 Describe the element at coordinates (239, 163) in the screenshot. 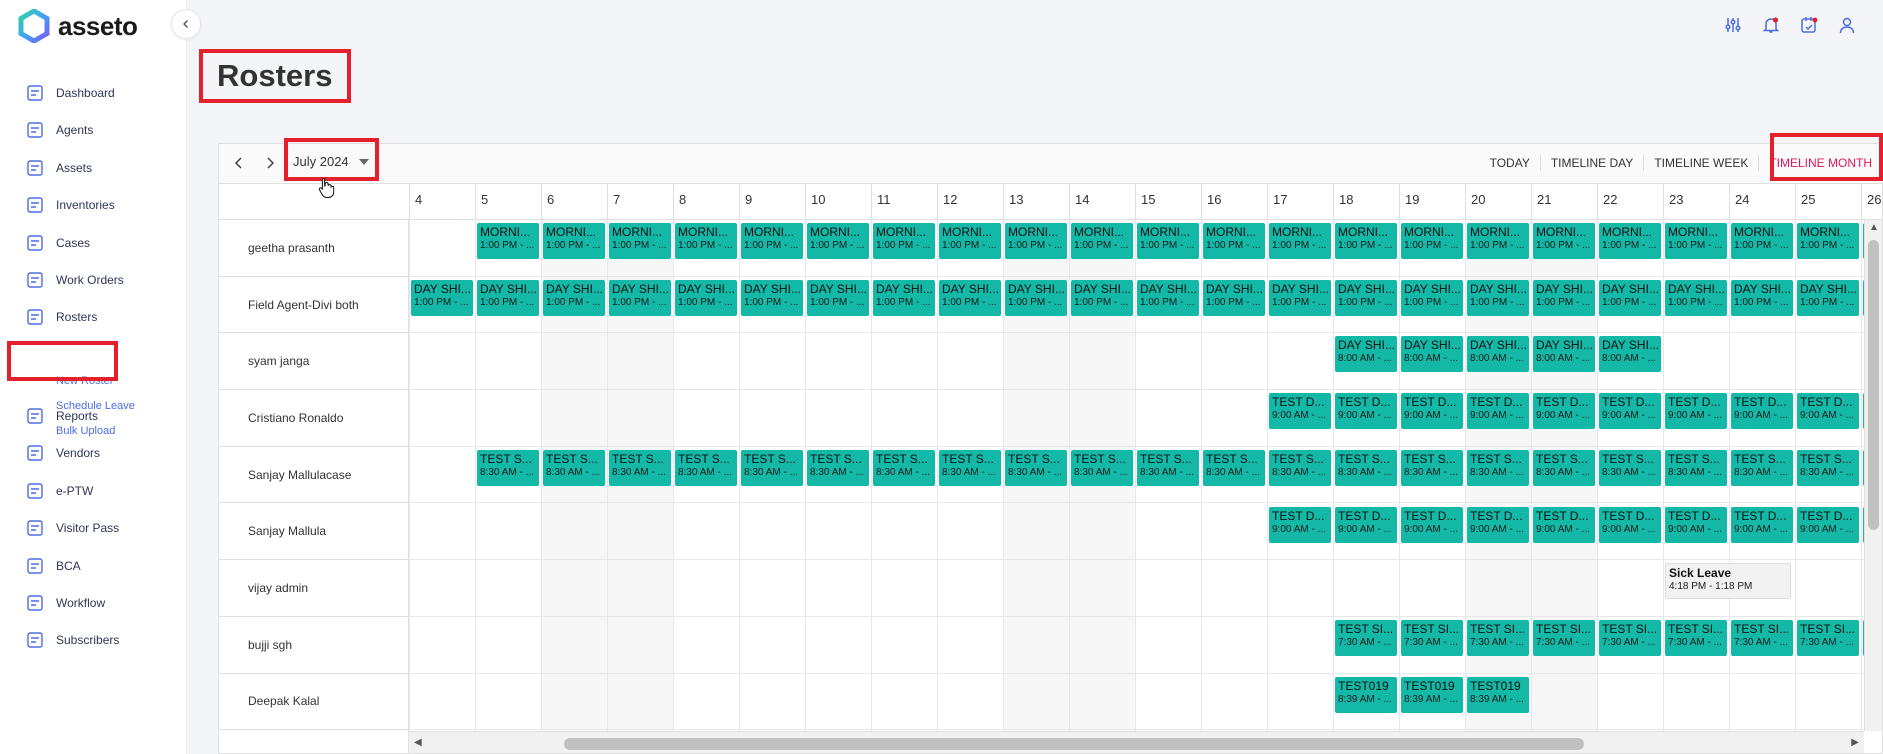

I see `previous-period-button` at that location.